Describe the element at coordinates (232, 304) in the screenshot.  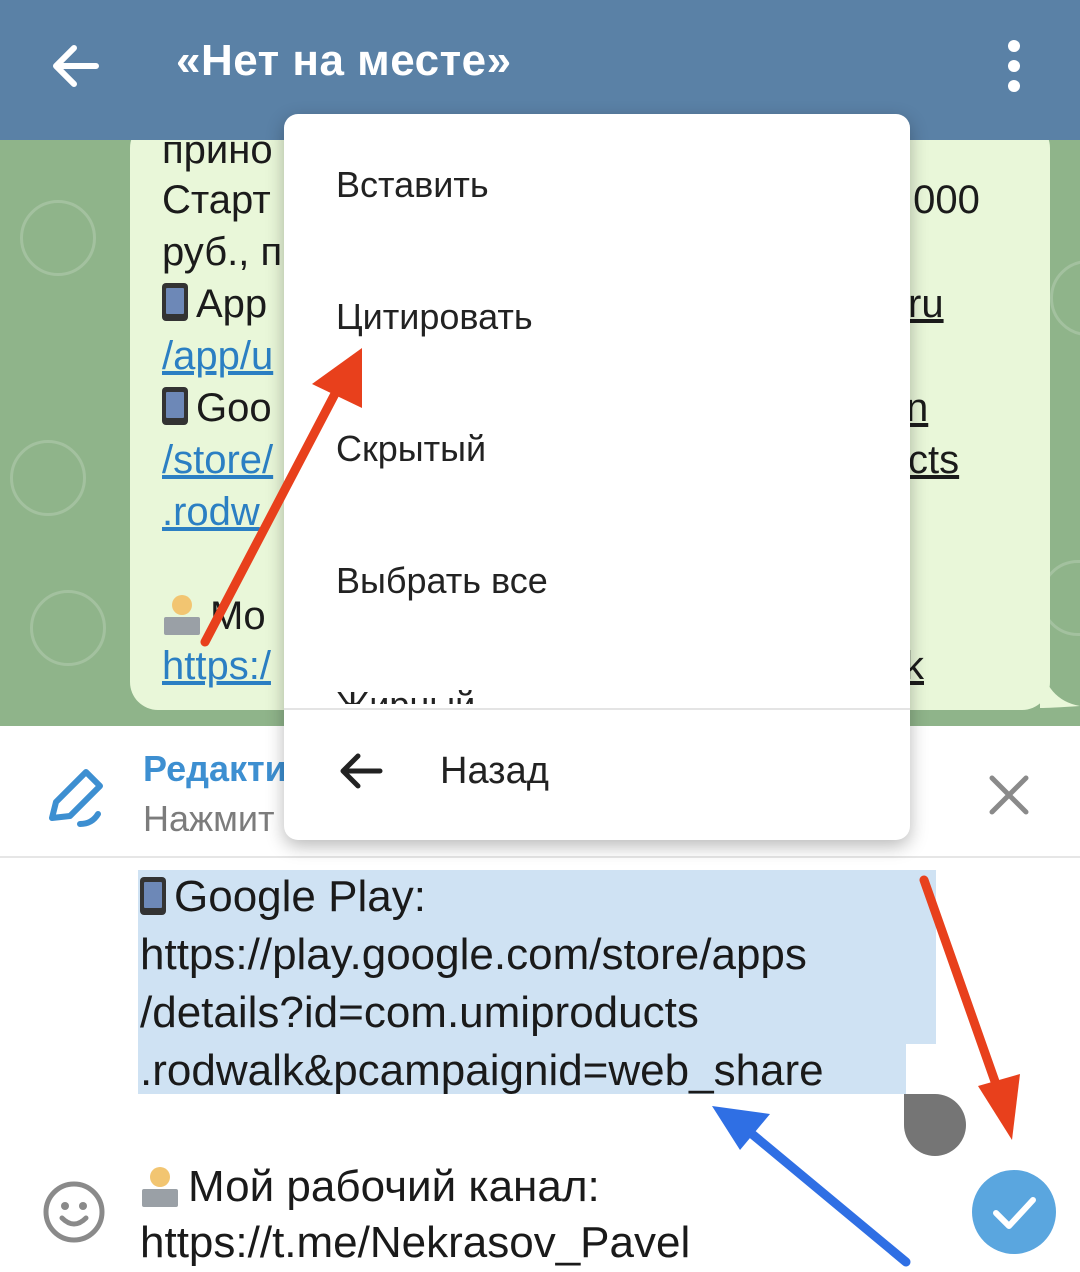
I see `message-text: App` at that location.